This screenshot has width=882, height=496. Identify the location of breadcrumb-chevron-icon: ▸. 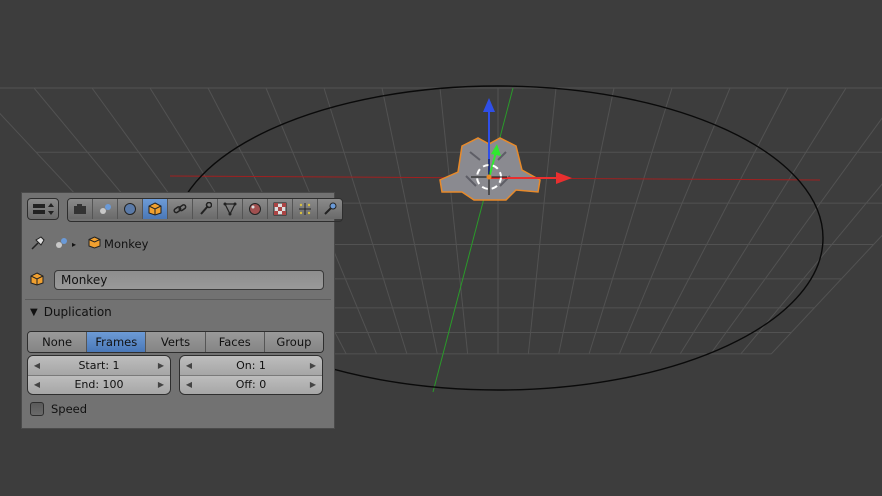
(74, 244).